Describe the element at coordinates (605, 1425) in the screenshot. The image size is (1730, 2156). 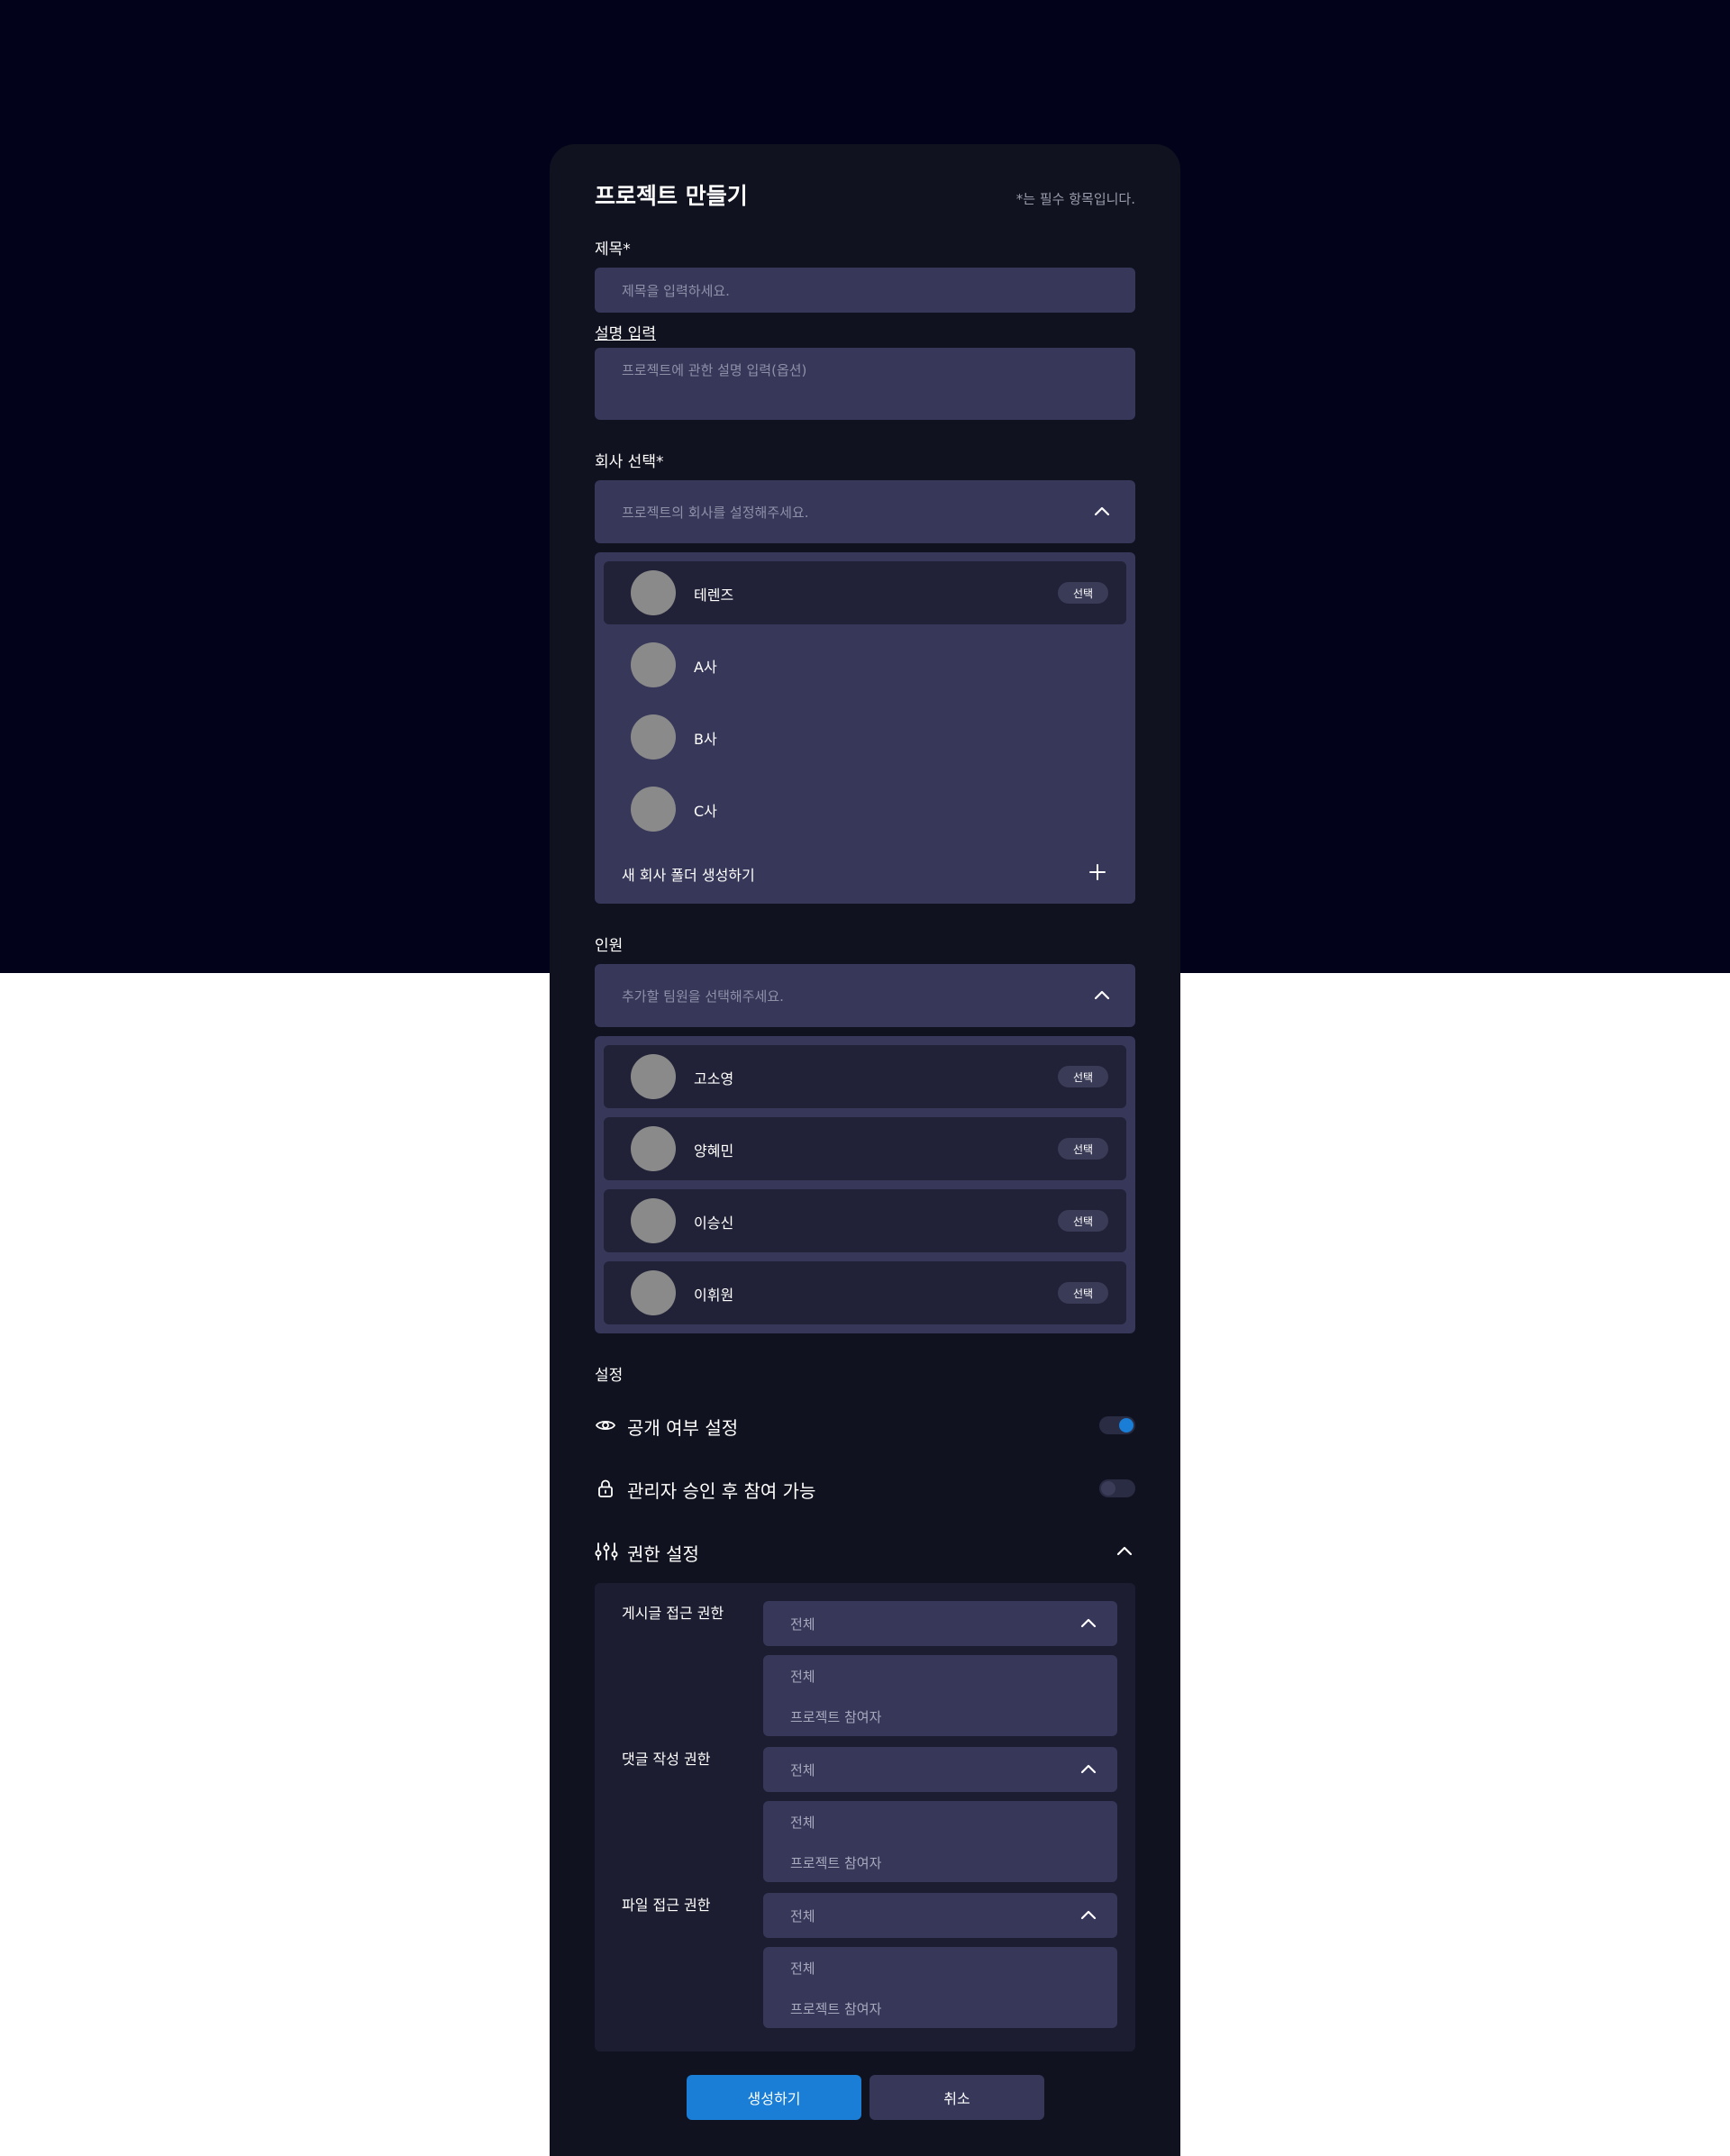
I see `eye-icon` at that location.